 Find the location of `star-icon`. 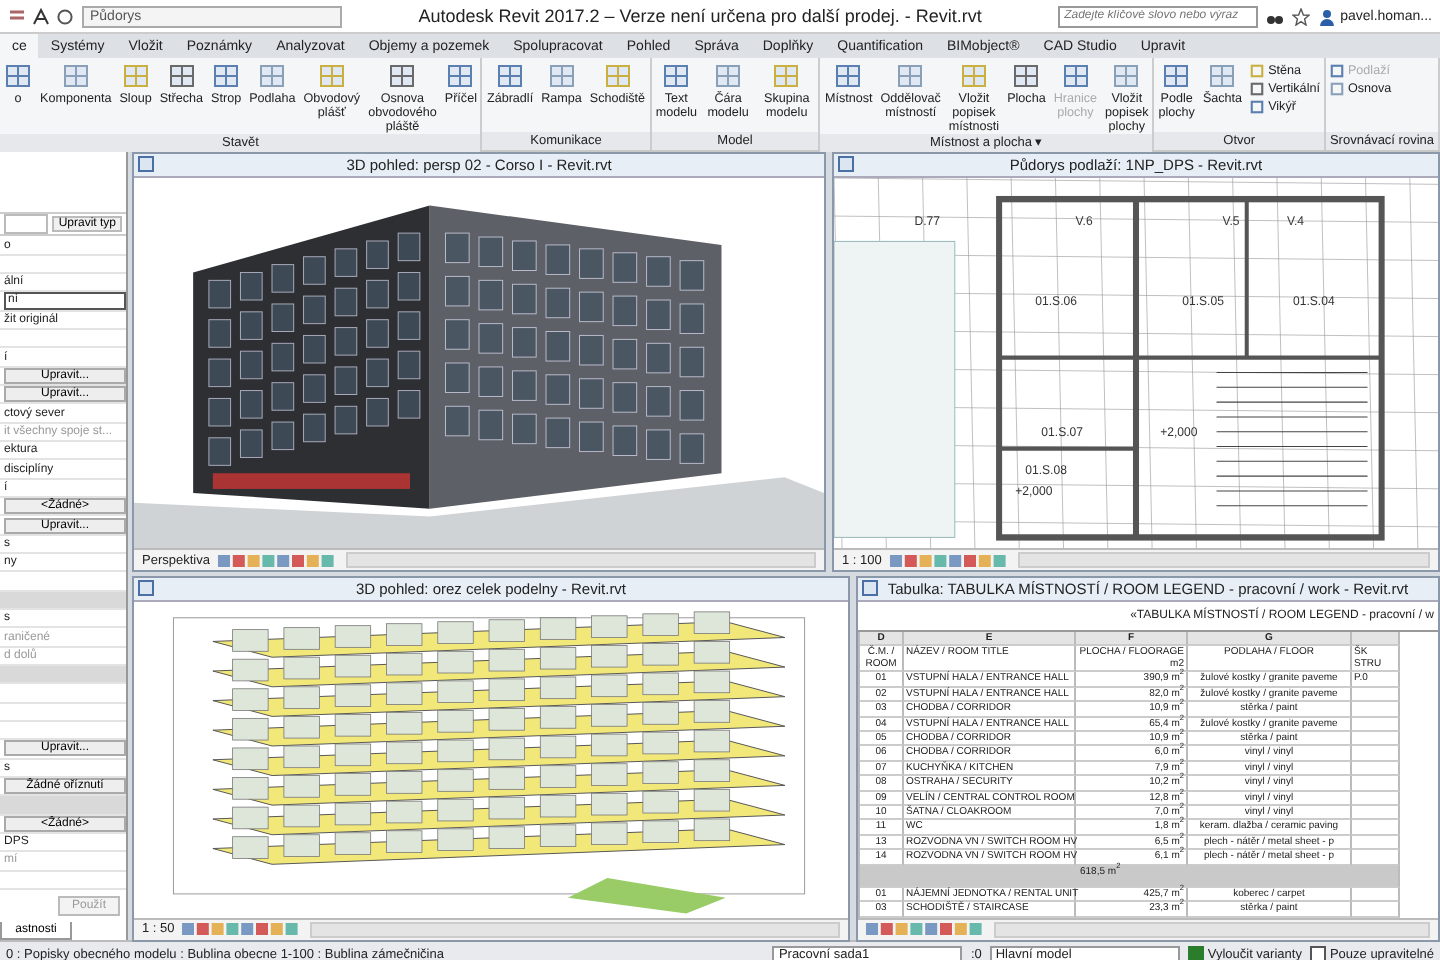

star-icon is located at coordinates (1301, 16).